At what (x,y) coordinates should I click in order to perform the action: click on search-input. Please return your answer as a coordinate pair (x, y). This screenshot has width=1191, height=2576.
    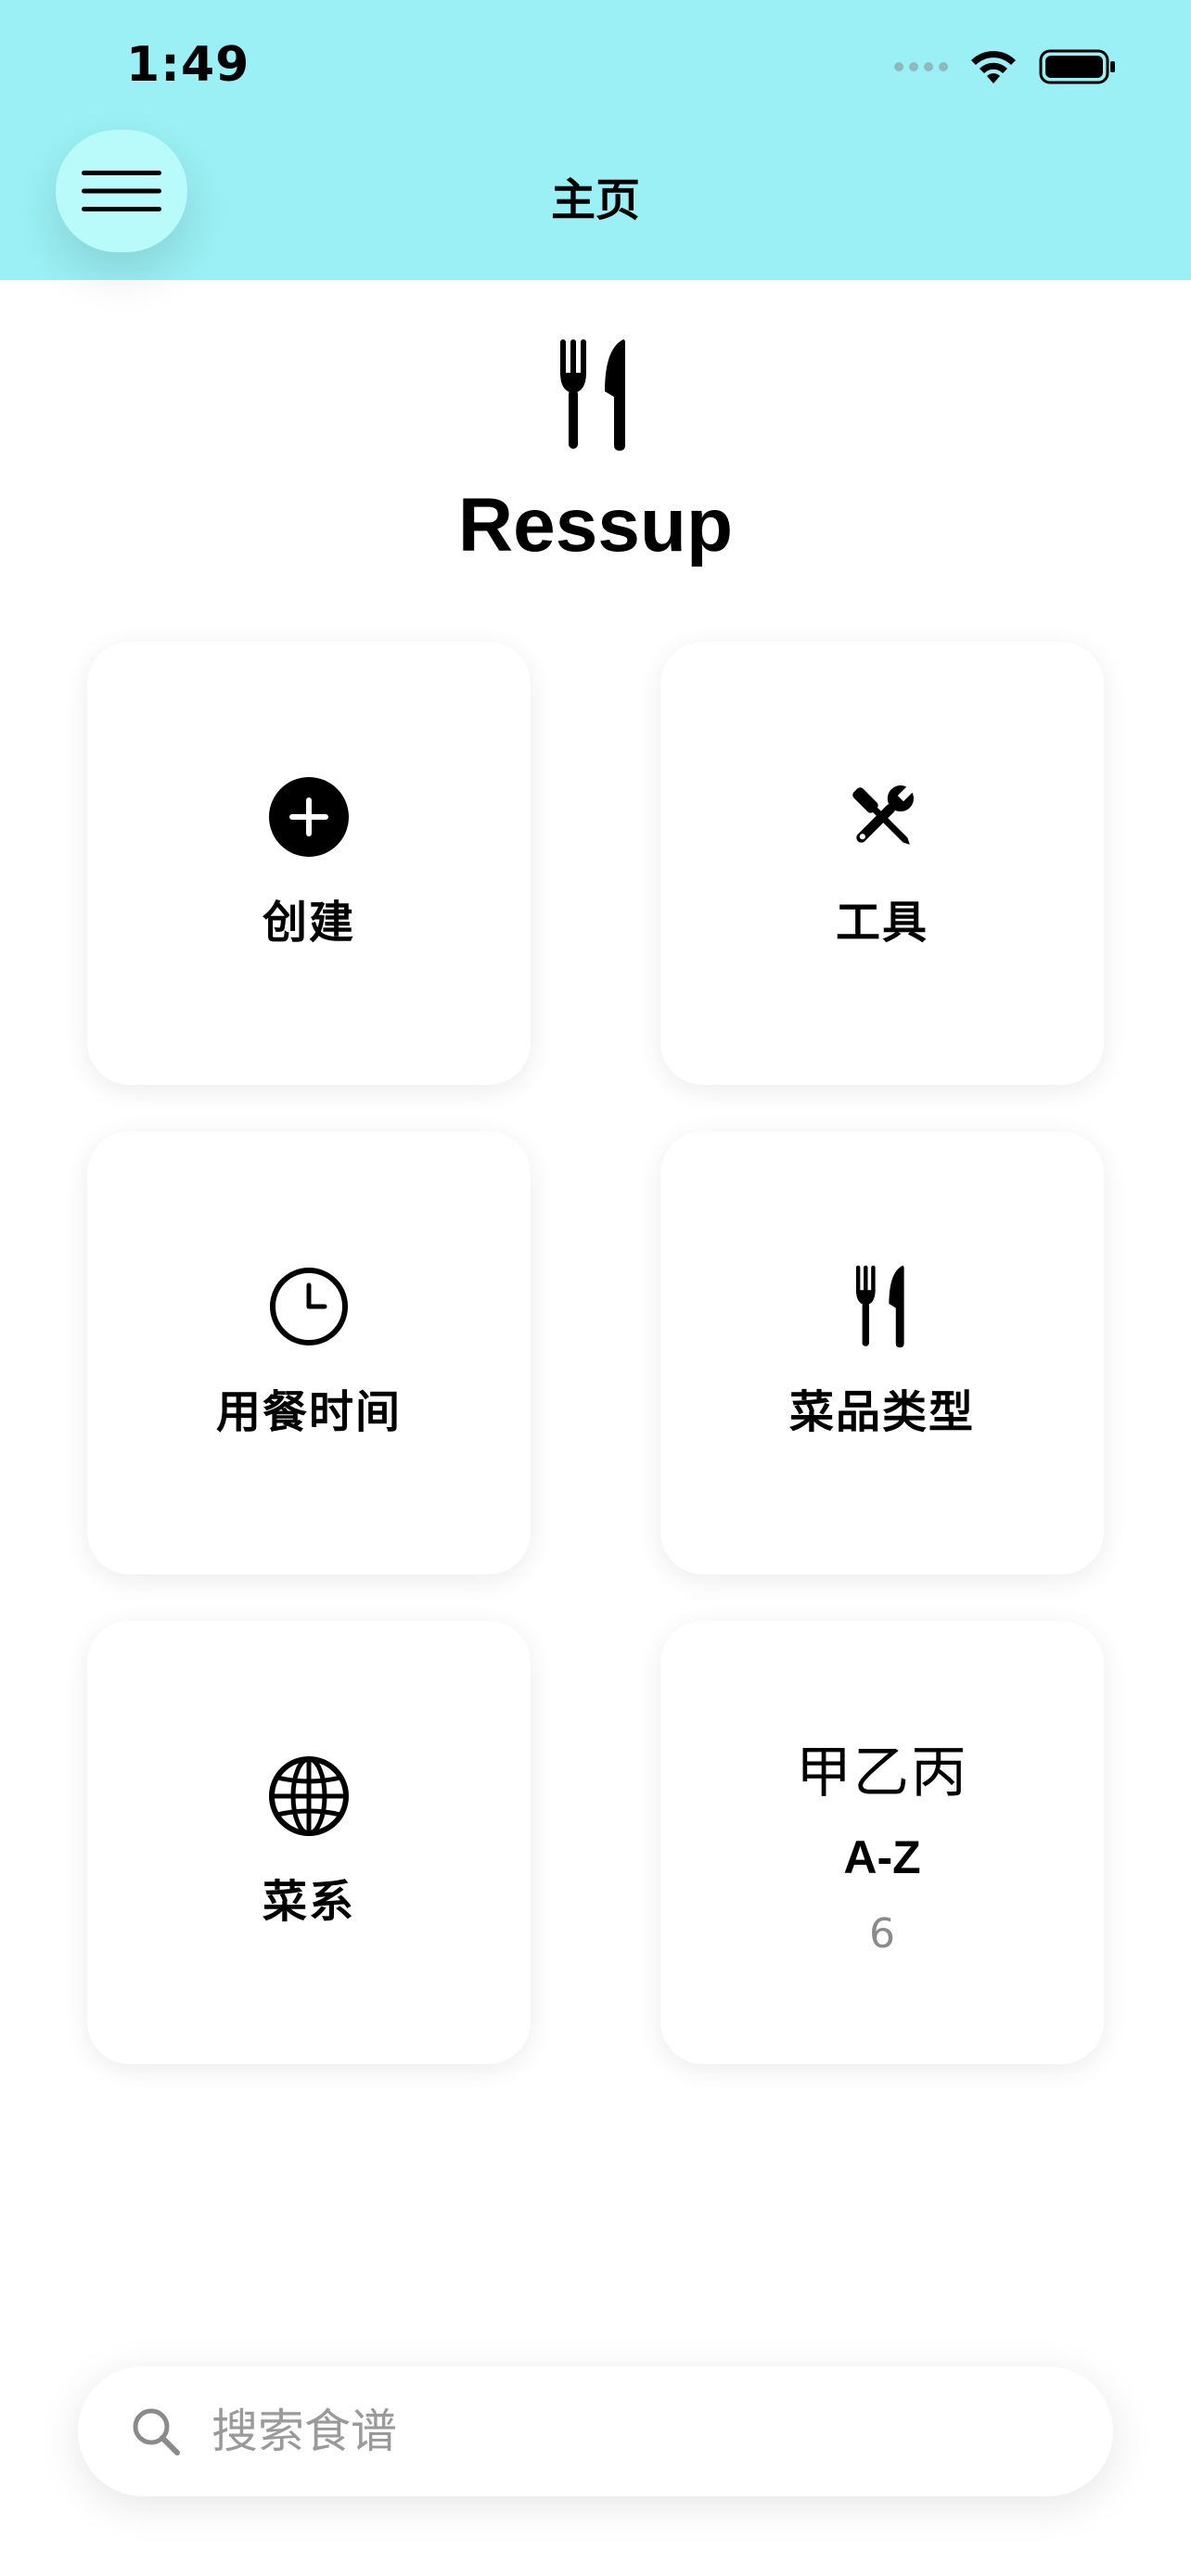
    Looking at the image, I should click on (629, 2431).